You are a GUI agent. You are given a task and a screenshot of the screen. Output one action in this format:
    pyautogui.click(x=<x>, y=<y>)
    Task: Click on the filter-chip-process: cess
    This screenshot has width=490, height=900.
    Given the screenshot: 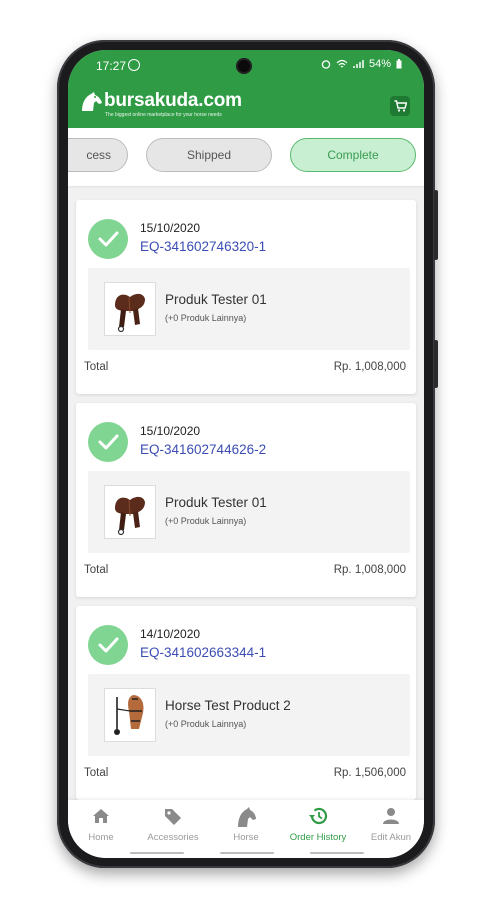 What is the action you would take?
    pyautogui.click(x=98, y=155)
    